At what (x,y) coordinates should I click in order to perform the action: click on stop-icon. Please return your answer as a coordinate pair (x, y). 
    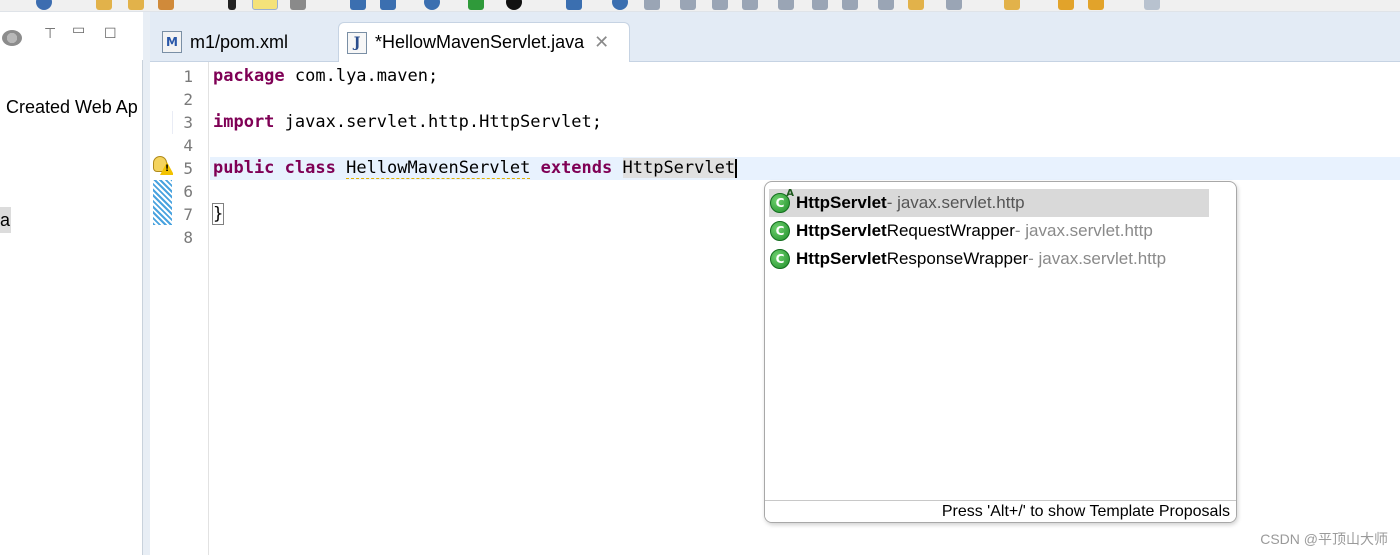
    Looking at the image, I should click on (514, 5).